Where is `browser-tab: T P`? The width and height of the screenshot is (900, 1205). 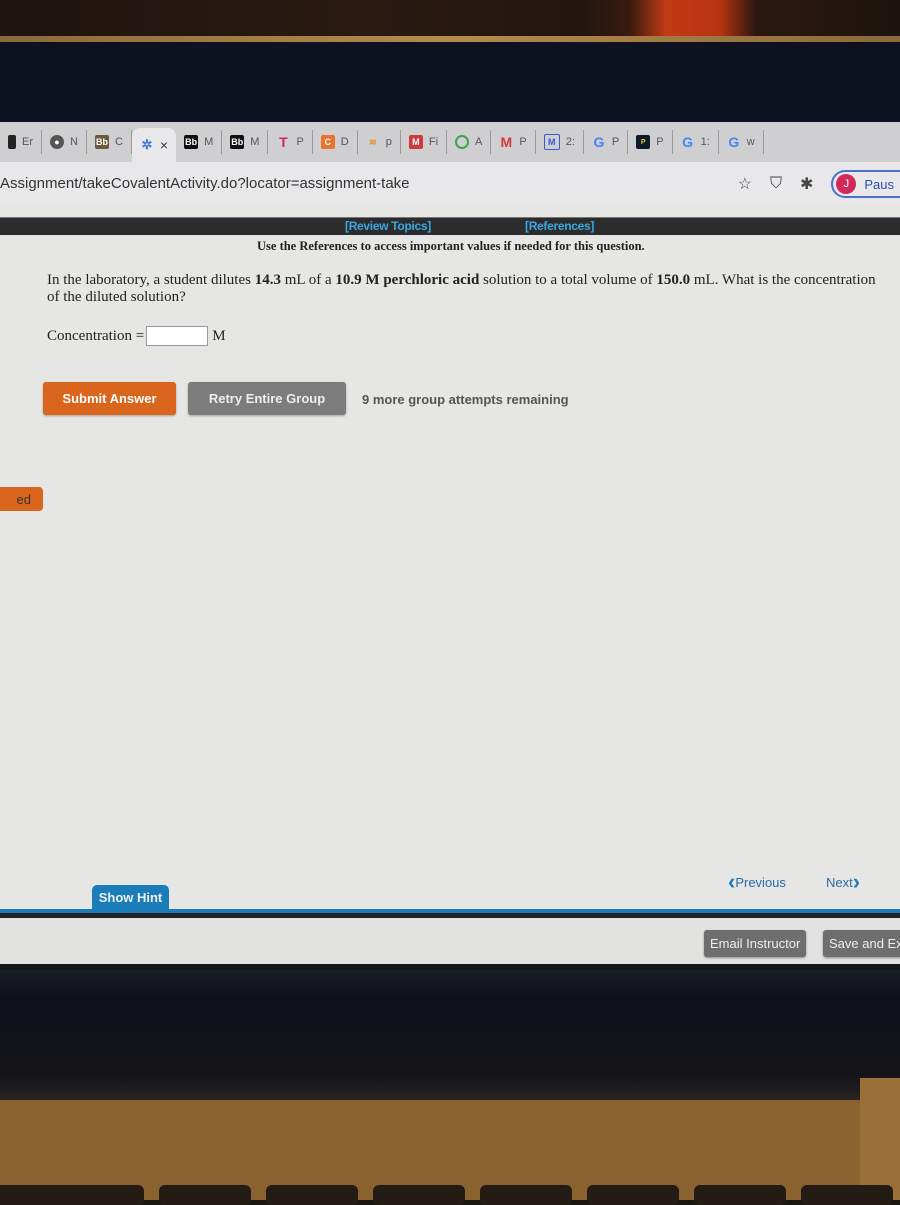 browser-tab: T P is located at coordinates (290, 142).